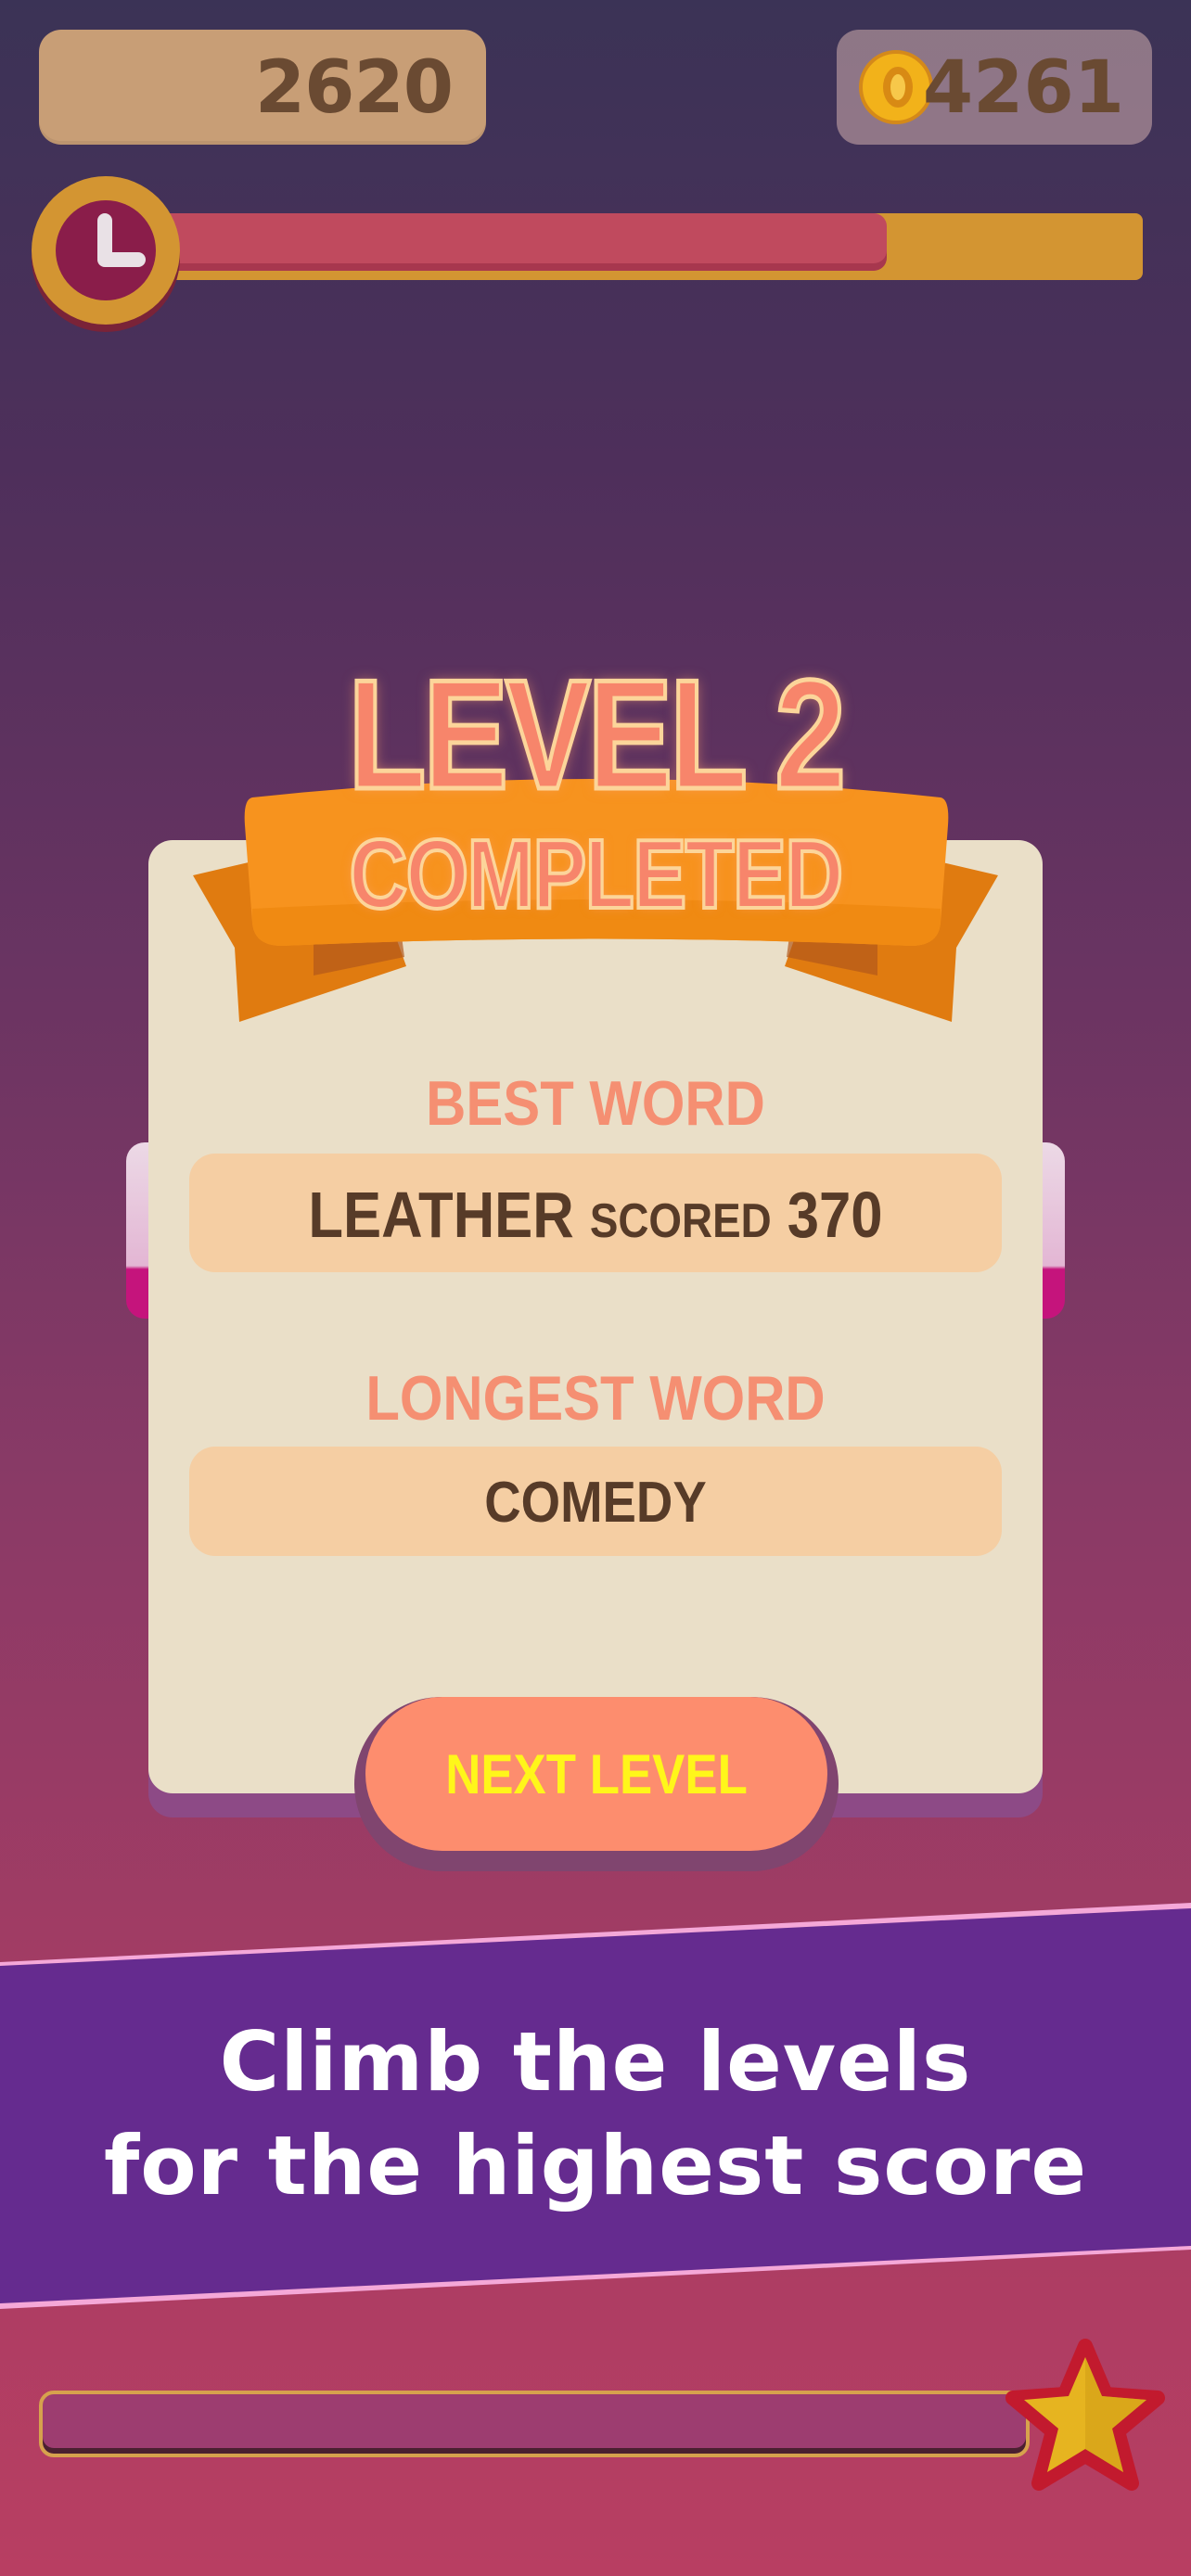 The image size is (1191, 2576). Describe the element at coordinates (1023, 88) in the screenshot. I see `coin-count: 4261` at that location.